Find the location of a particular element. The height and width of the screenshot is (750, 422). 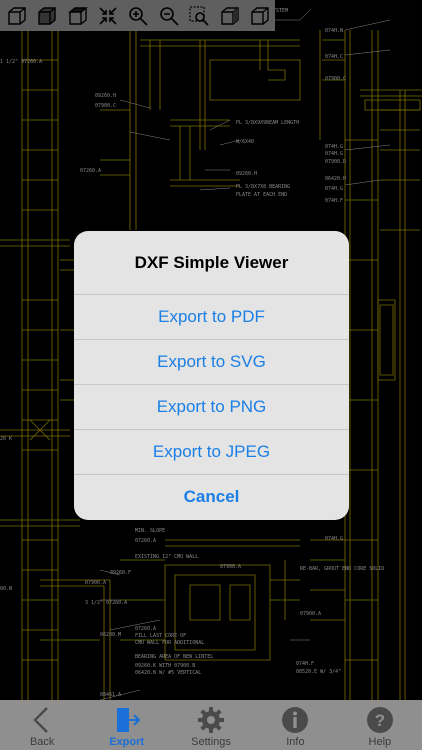

tab-bar: Back Export Settings Info ? Help is located at coordinates (211, 725).